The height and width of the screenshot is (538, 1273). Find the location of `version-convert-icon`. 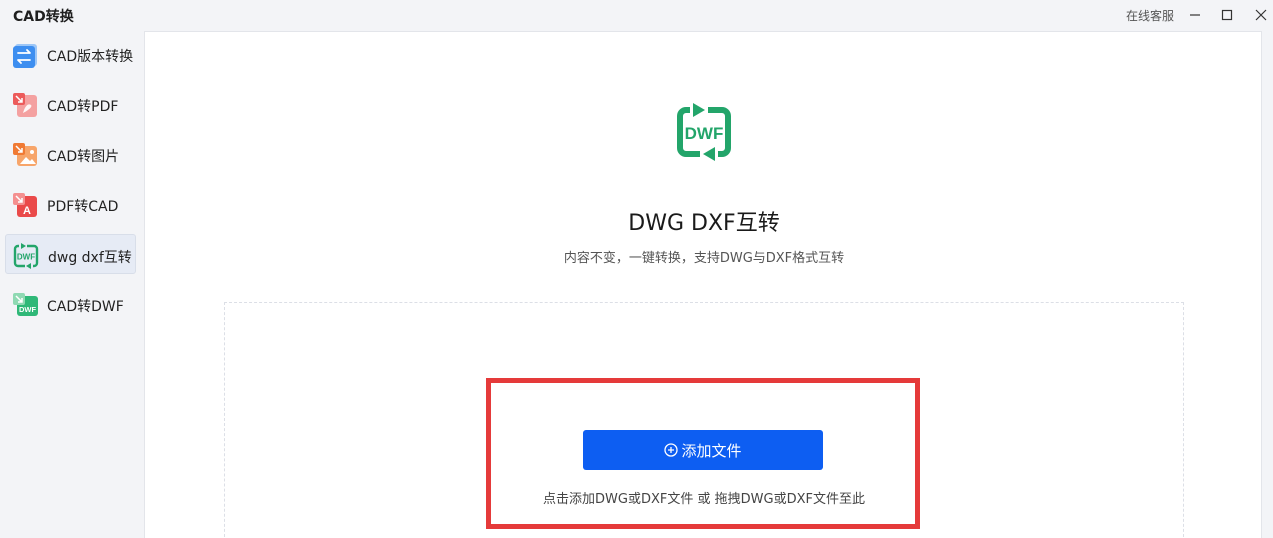

version-convert-icon is located at coordinates (25, 56).